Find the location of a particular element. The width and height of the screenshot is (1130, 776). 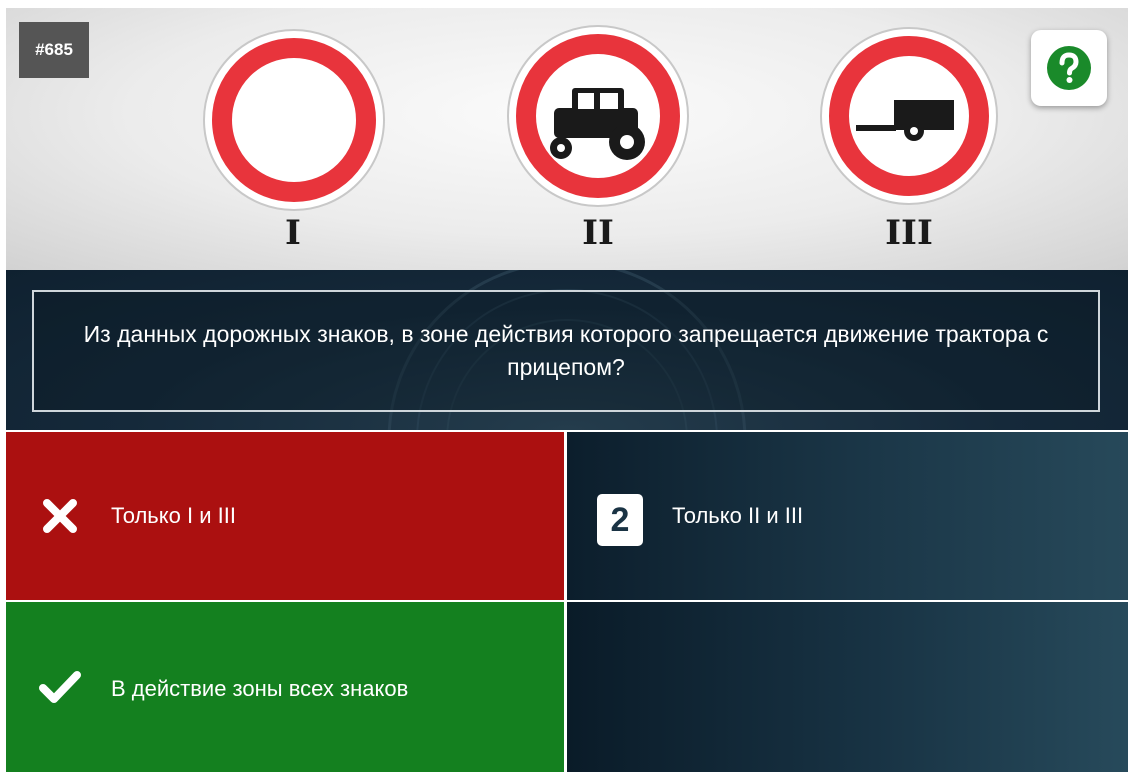

help-button is located at coordinates (1069, 68).